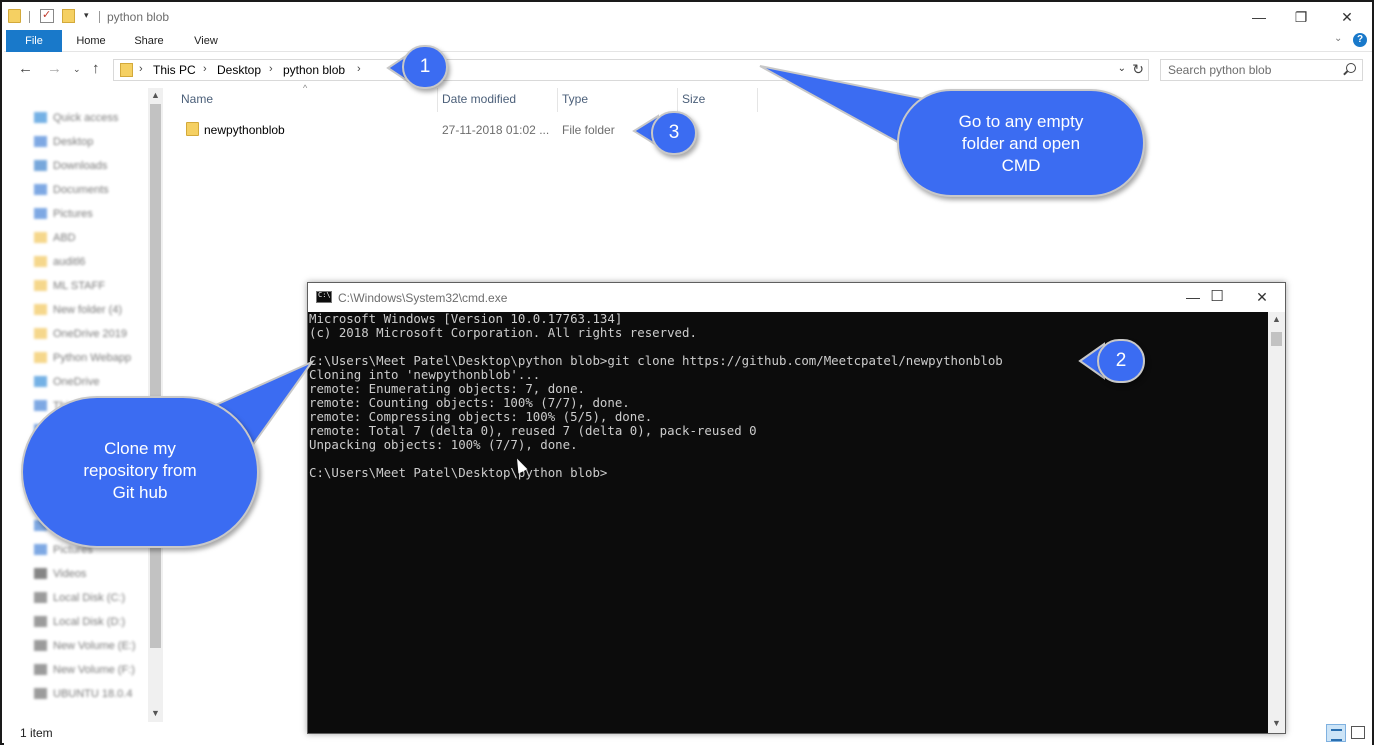  I want to click on expand-ribbon-icon: ⌄, so click(1338, 38).